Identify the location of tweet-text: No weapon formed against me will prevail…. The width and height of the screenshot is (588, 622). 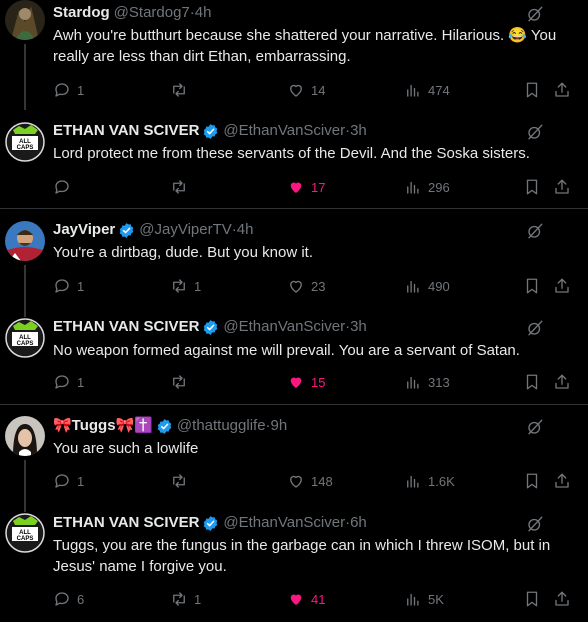
(286, 350).